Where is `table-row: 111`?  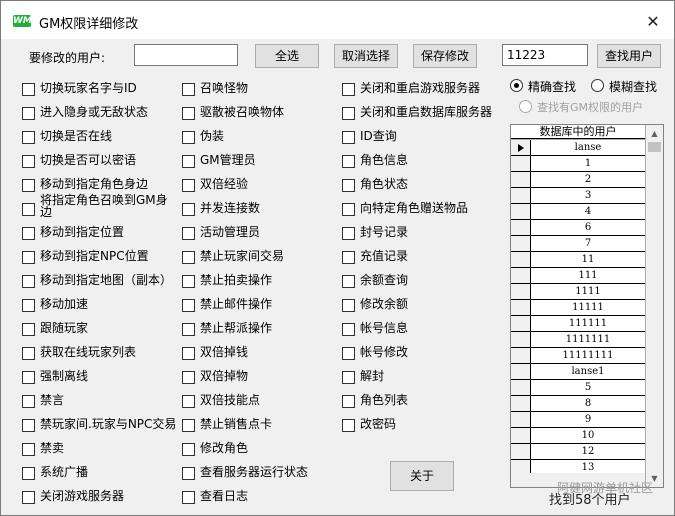 table-row: 111 is located at coordinates (578, 276).